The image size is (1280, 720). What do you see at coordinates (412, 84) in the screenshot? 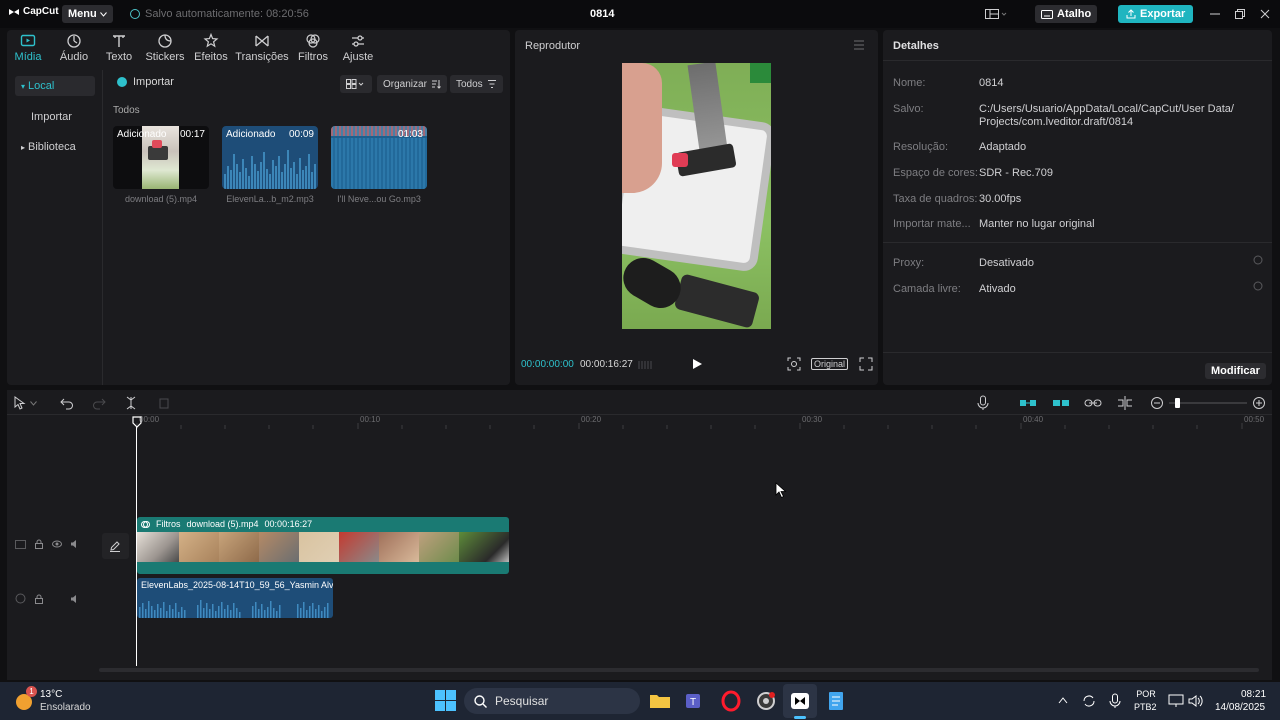
I see `organize-button: Organizar` at bounding box center [412, 84].